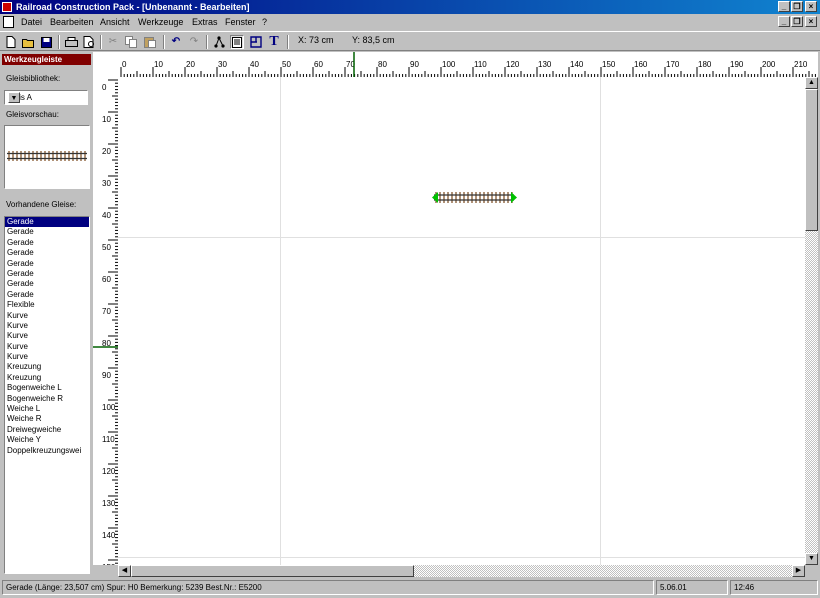 The height and width of the screenshot is (598, 820). What do you see at coordinates (435, 197) in the screenshot?
I see `track-endpoint-left` at bounding box center [435, 197].